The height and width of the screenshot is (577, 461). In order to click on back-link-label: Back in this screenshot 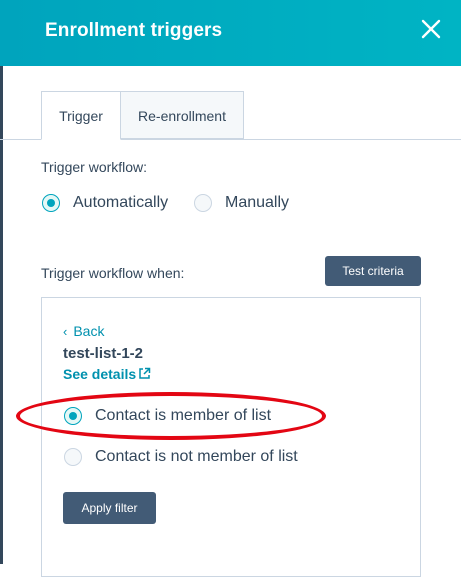, I will do `click(89, 331)`.